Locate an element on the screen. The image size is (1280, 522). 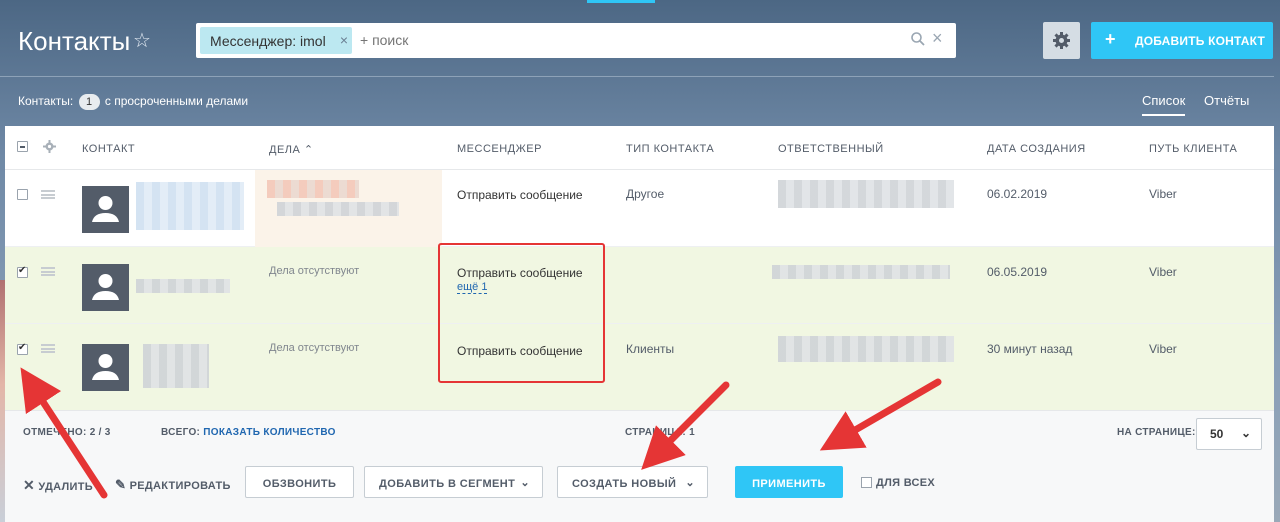
column-deals: ДЕЛА ⌃ is located at coordinates (291, 149).